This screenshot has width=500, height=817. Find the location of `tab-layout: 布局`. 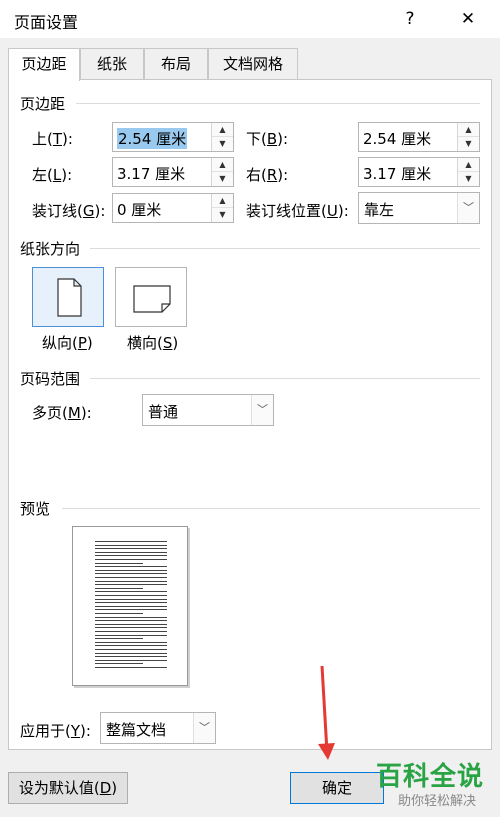

tab-layout: 布局 is located at coordinates (176, 64).